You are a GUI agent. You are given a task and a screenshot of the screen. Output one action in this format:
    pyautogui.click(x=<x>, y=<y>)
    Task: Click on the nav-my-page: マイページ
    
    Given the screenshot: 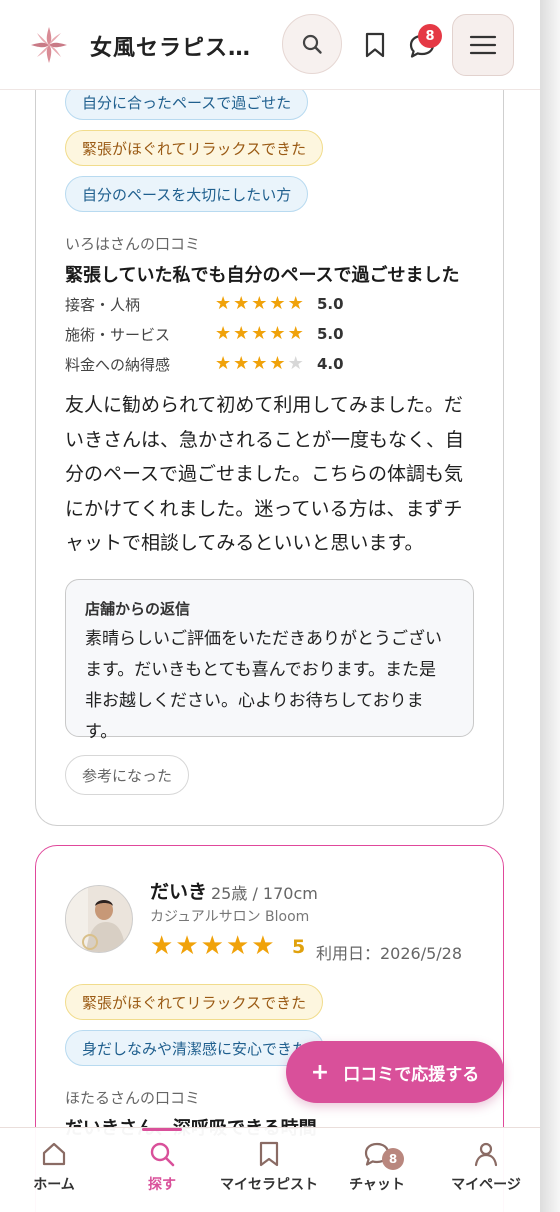 What is the action you would take?
    pyautogui.click(x=486, y=1170)
    